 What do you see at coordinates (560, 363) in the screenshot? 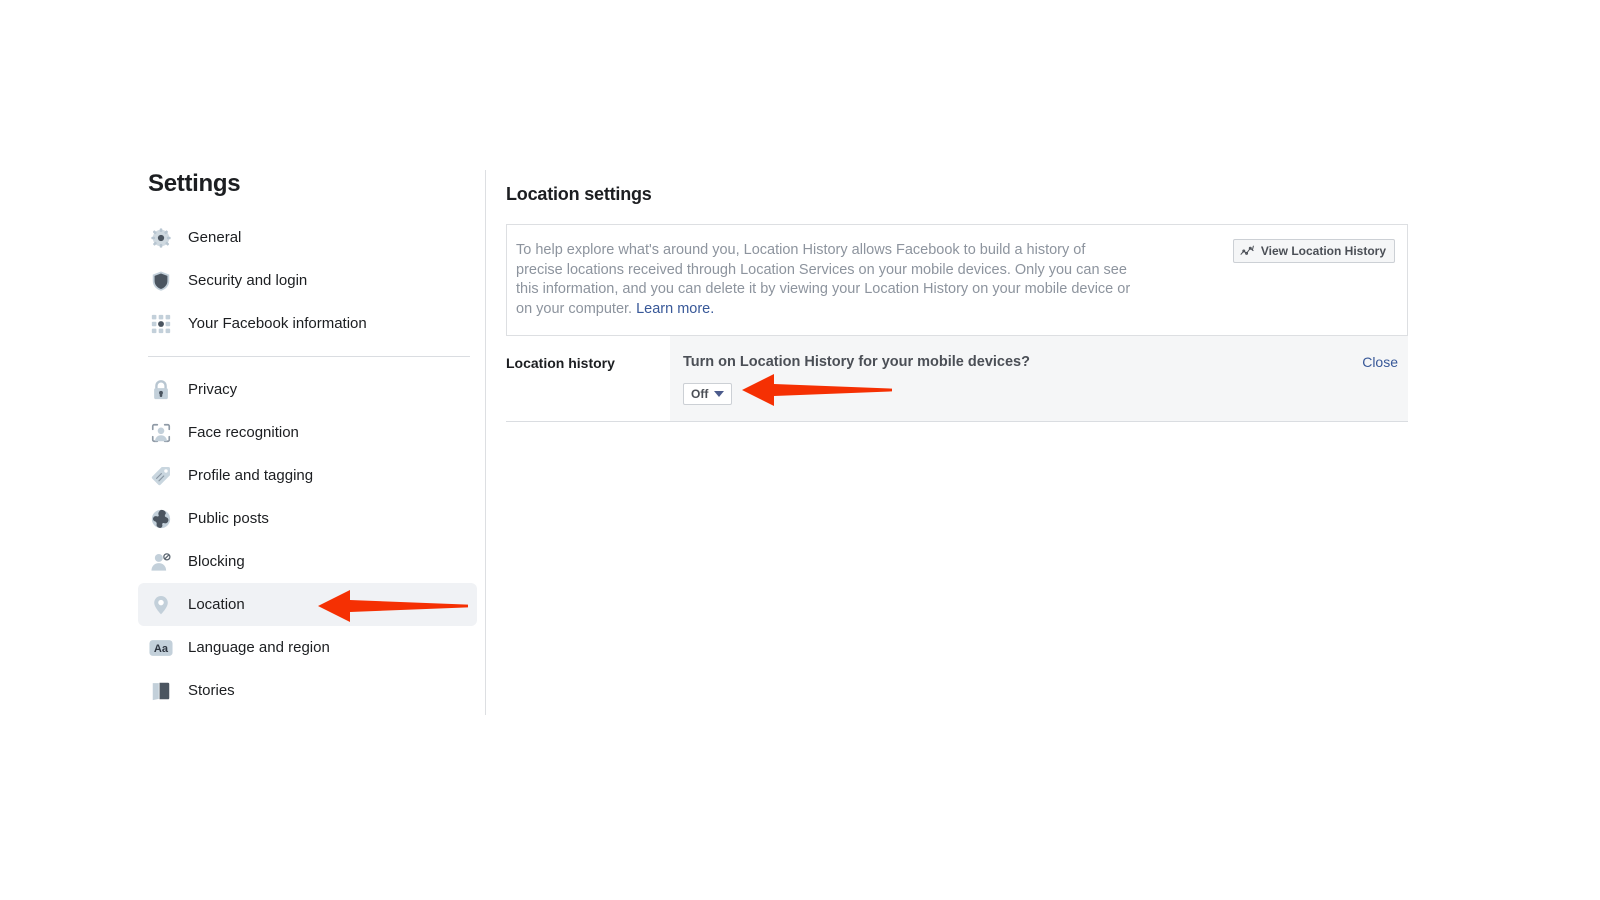
I see `location-history-label: Location history` at bounding box center [560, 363].